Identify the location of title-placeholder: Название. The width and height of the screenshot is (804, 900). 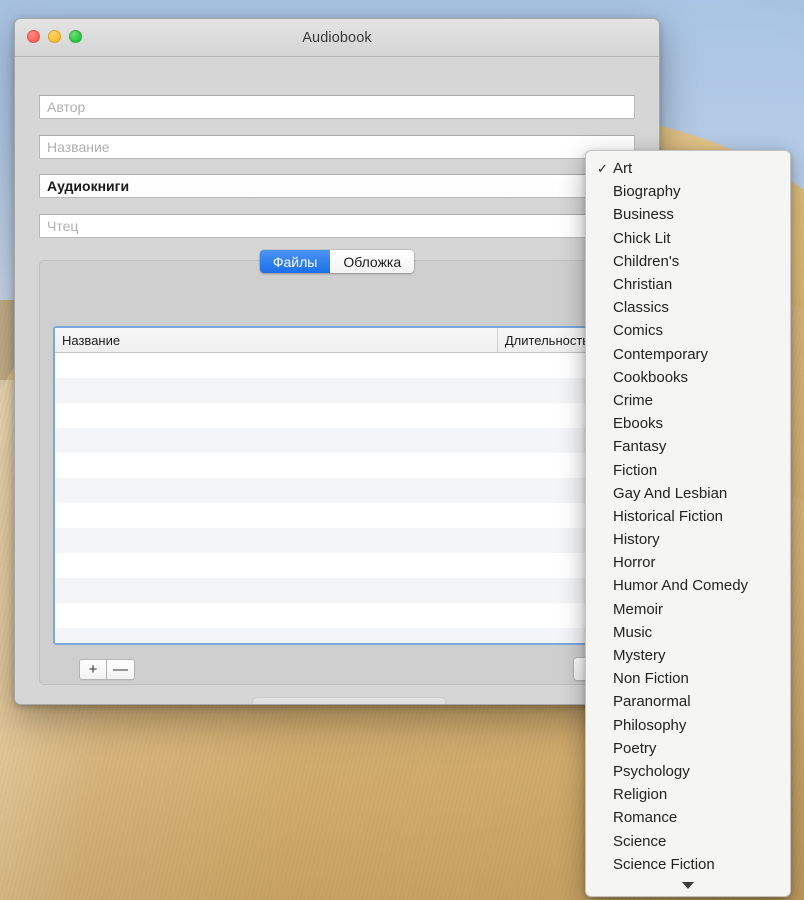
(78, 147).